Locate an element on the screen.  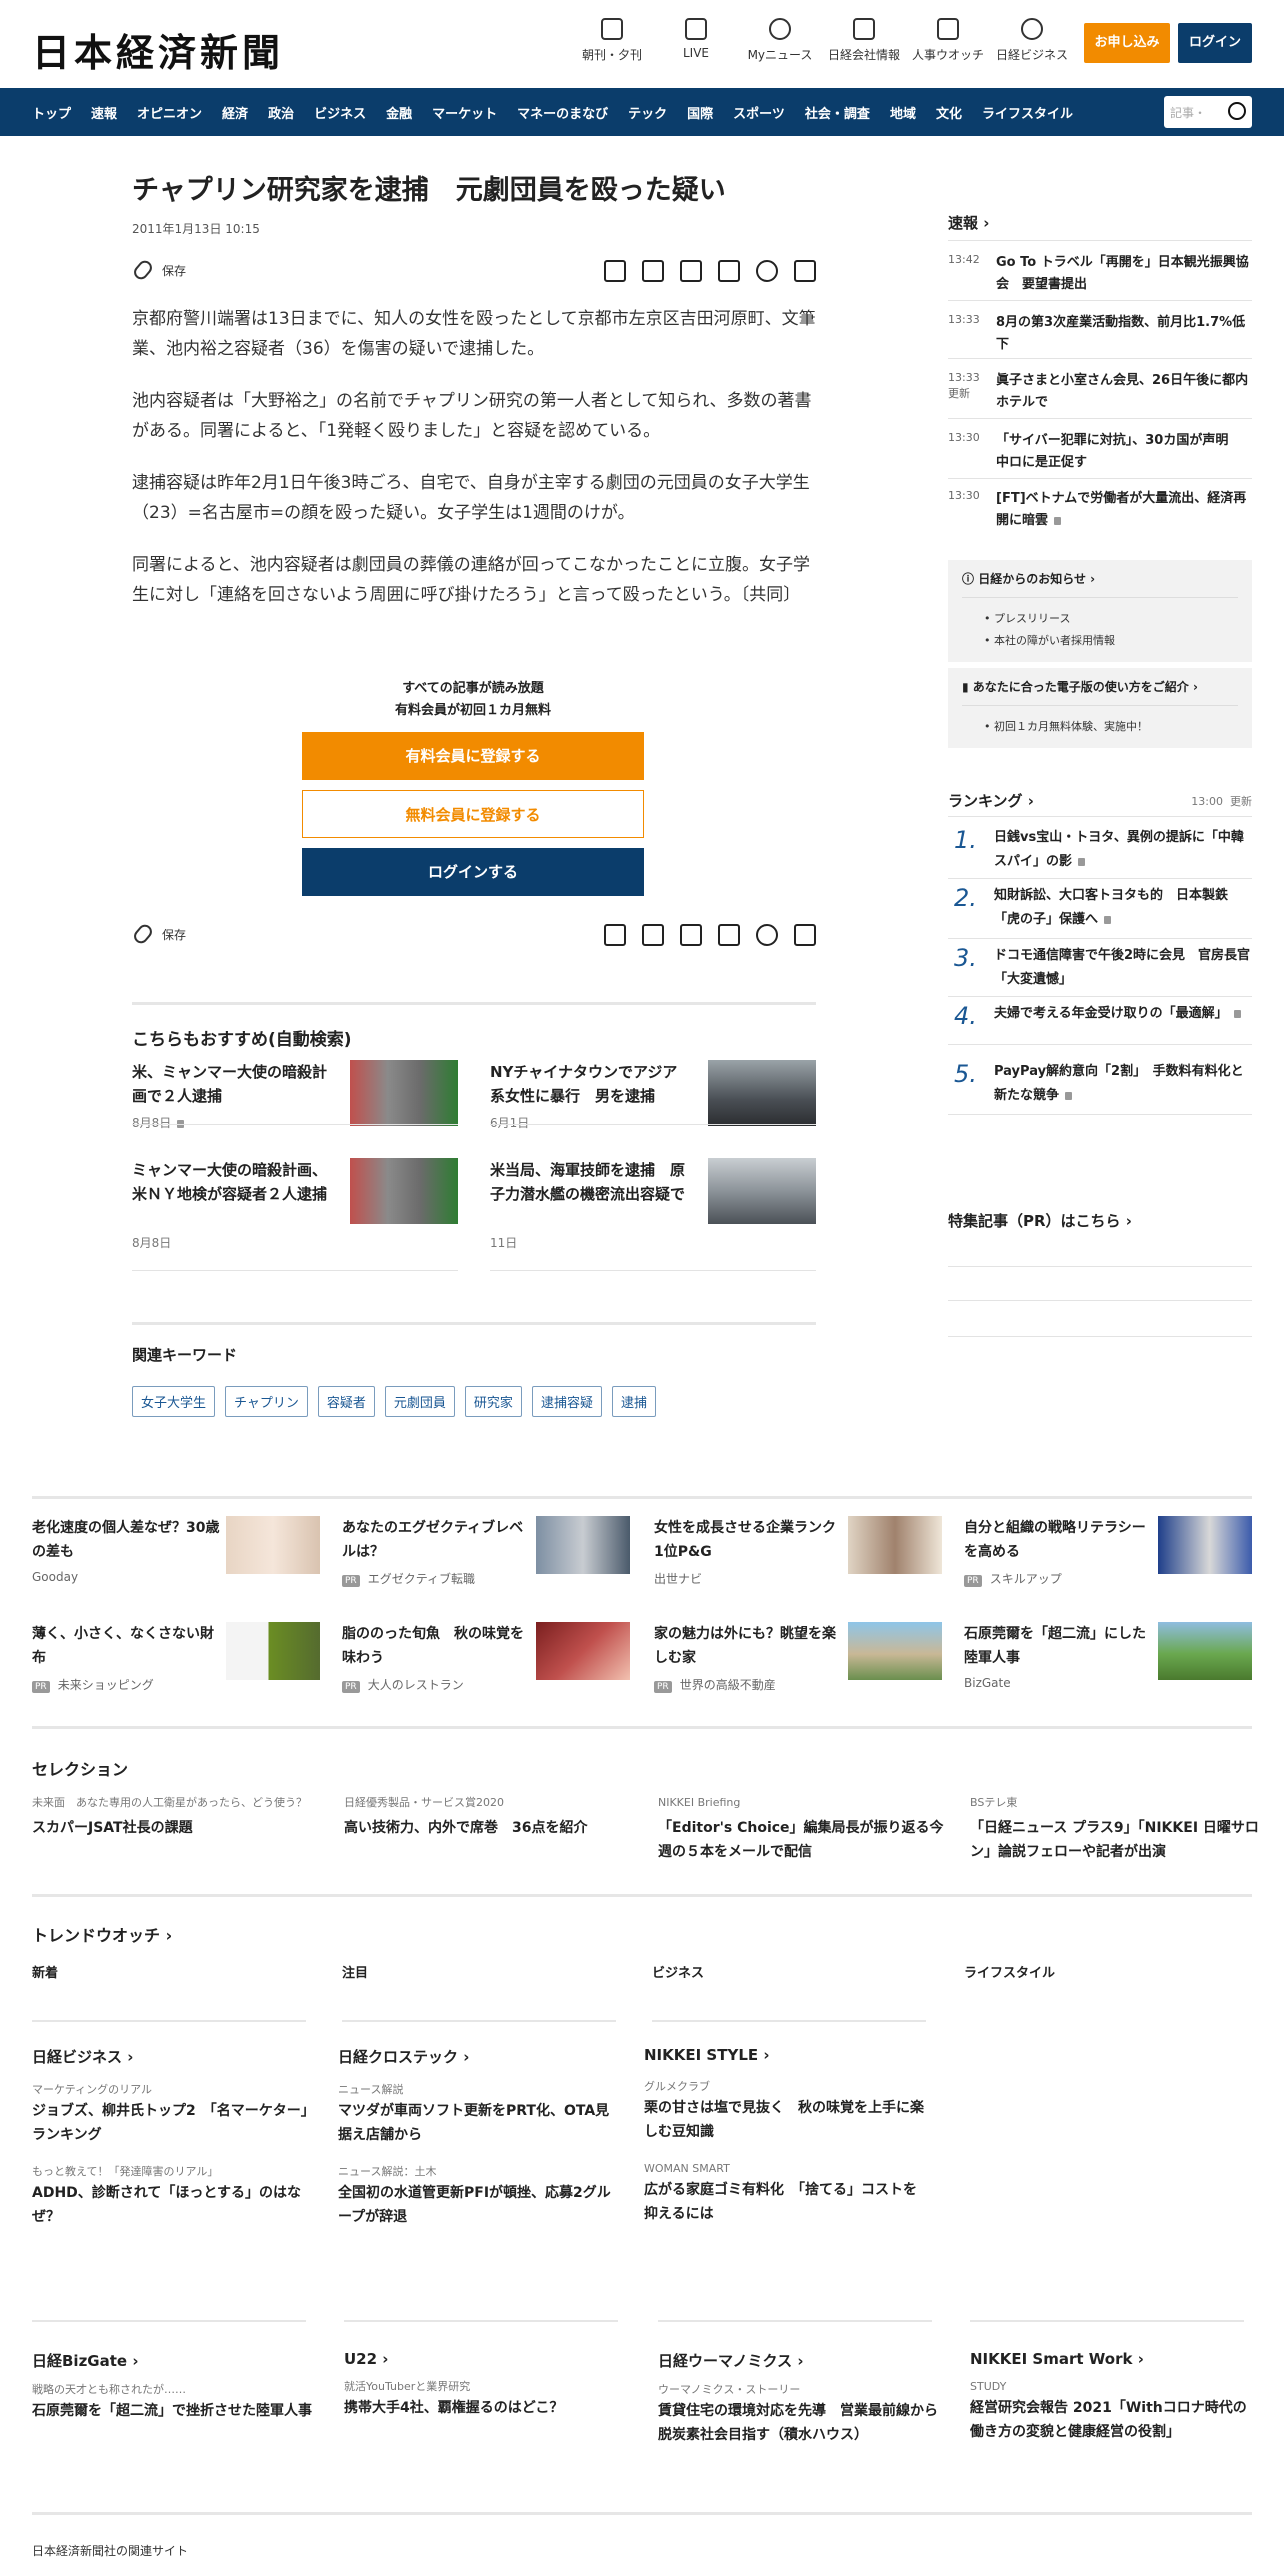
trend-tab: 注目 is located at coordinates (355, 1971).